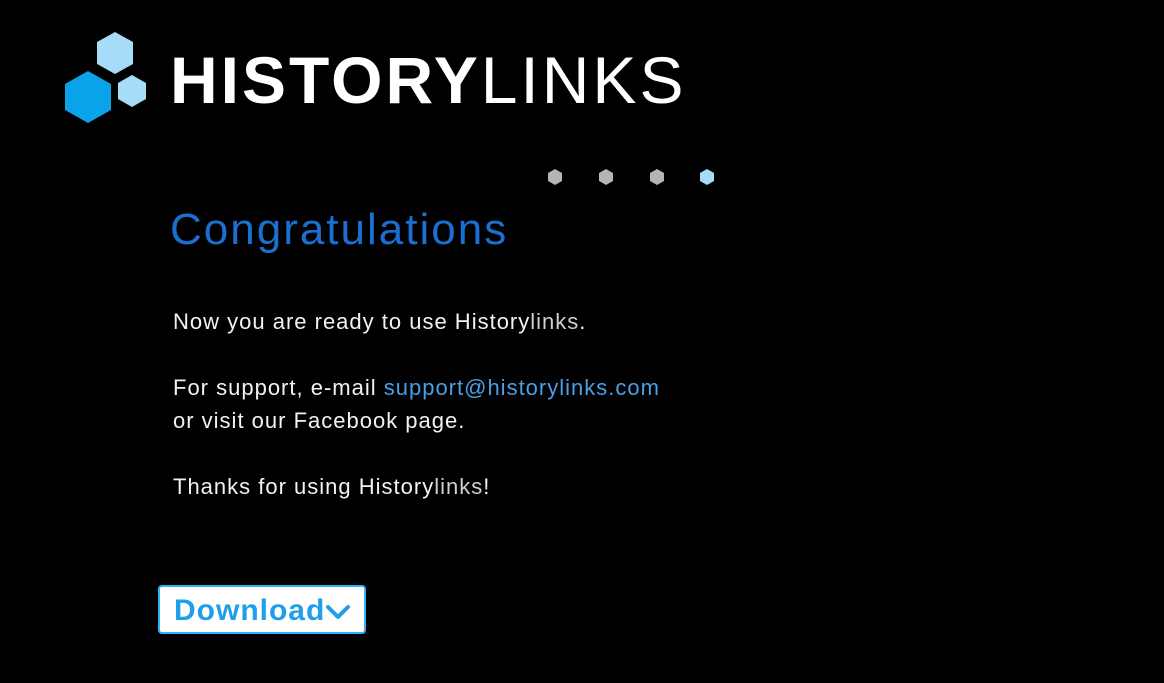 This screenshot has height=683, width=1164. I want to click on logo-wordmark: HISTORYLINKS, so click(428, 80).